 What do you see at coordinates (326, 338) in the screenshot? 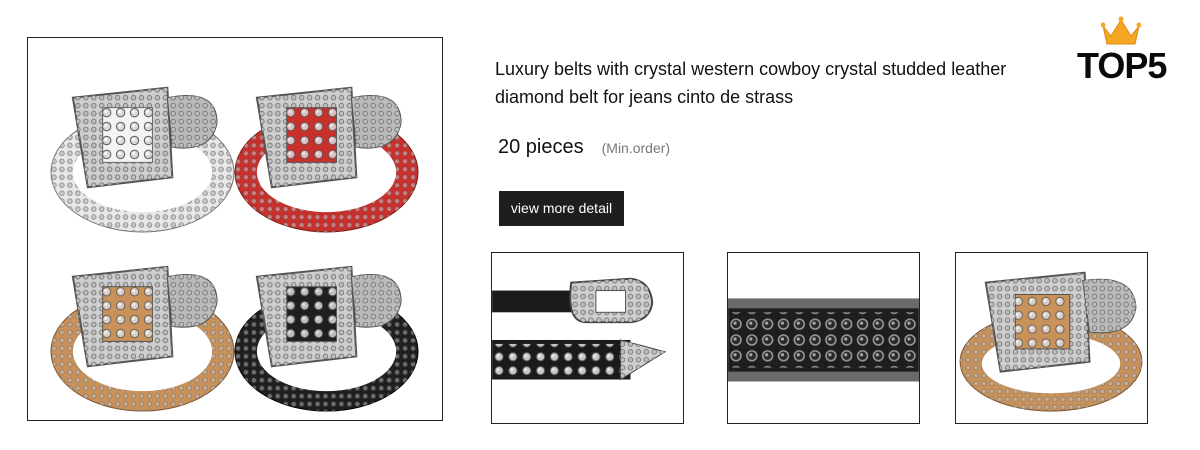
I see `belt-black` at bounding box center [326, 338].